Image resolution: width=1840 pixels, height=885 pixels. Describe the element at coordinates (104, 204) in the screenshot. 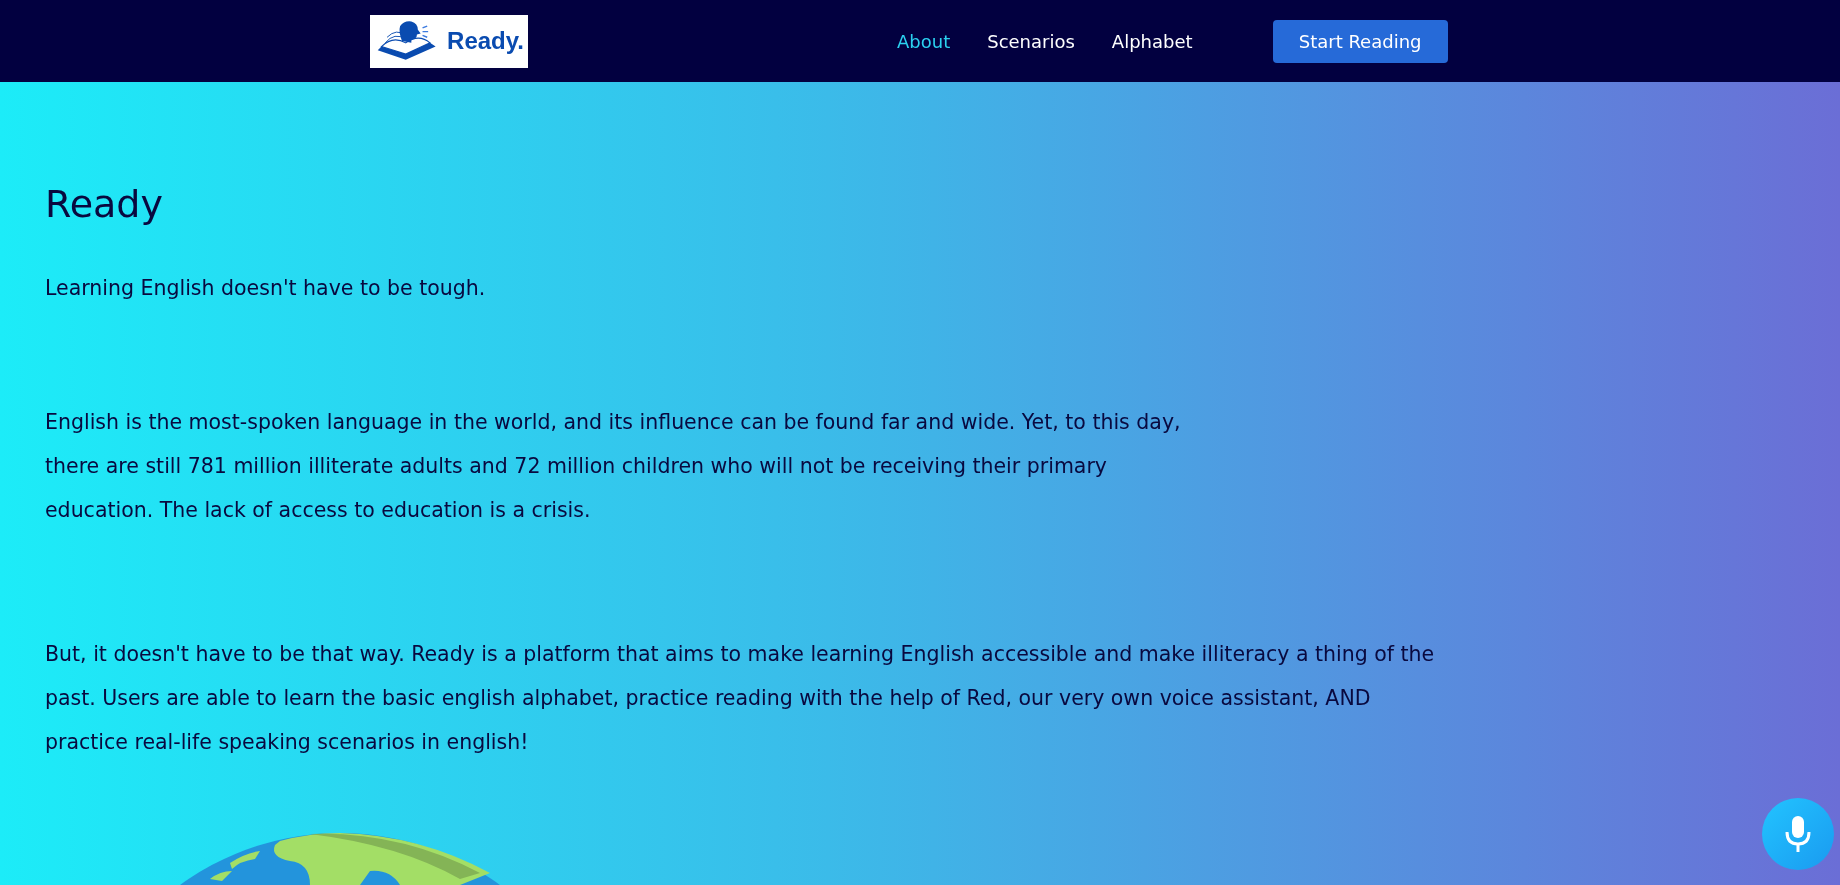

I see `page-title: Ready` at that location.